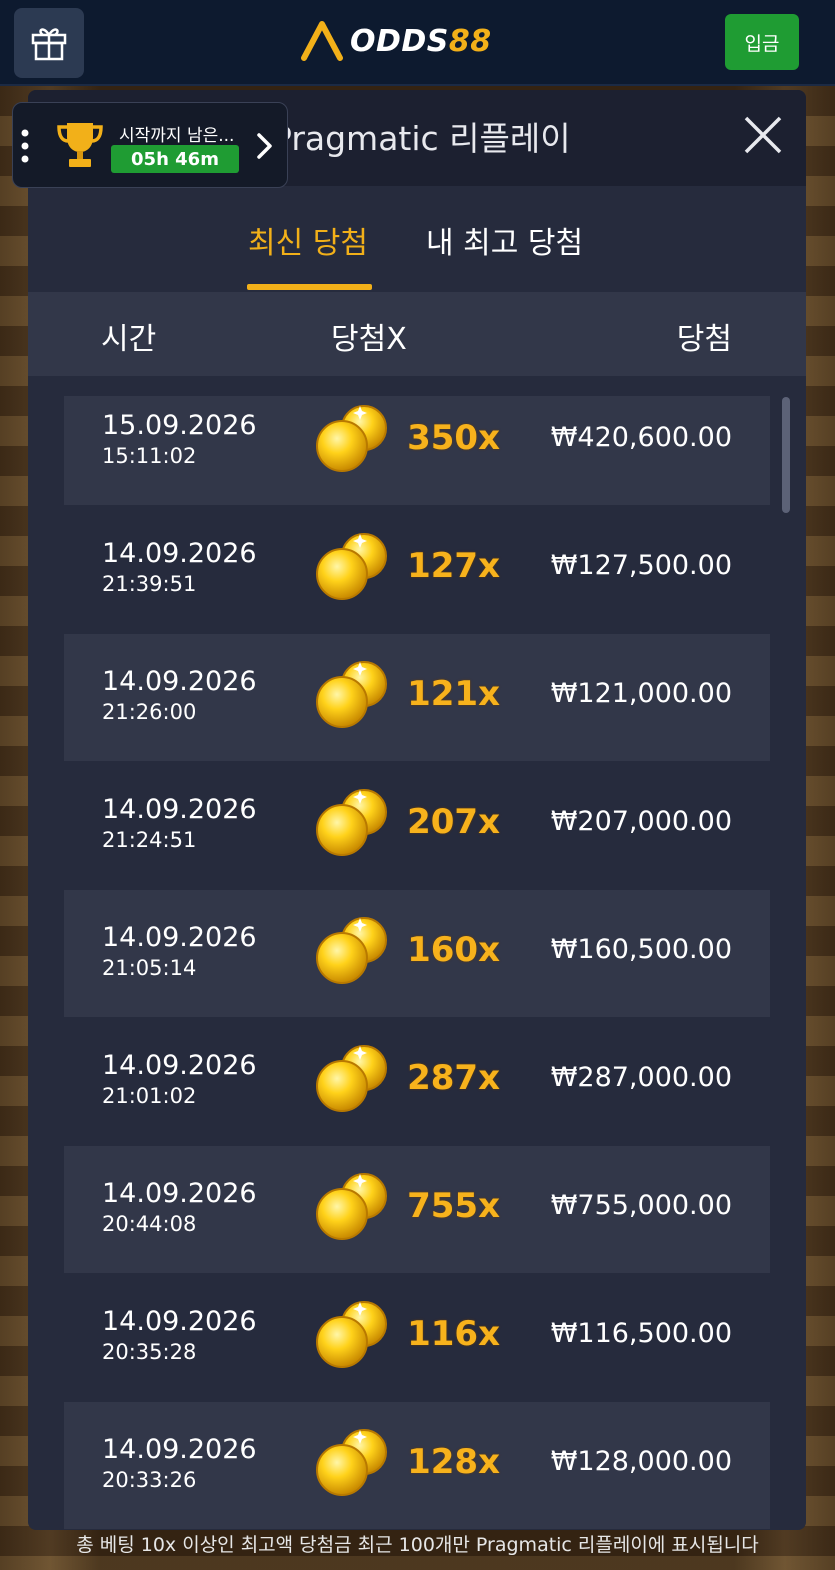 This screenshot has width=835, height=1570. I want to click on logo-mark-icon, so click(322, 41).